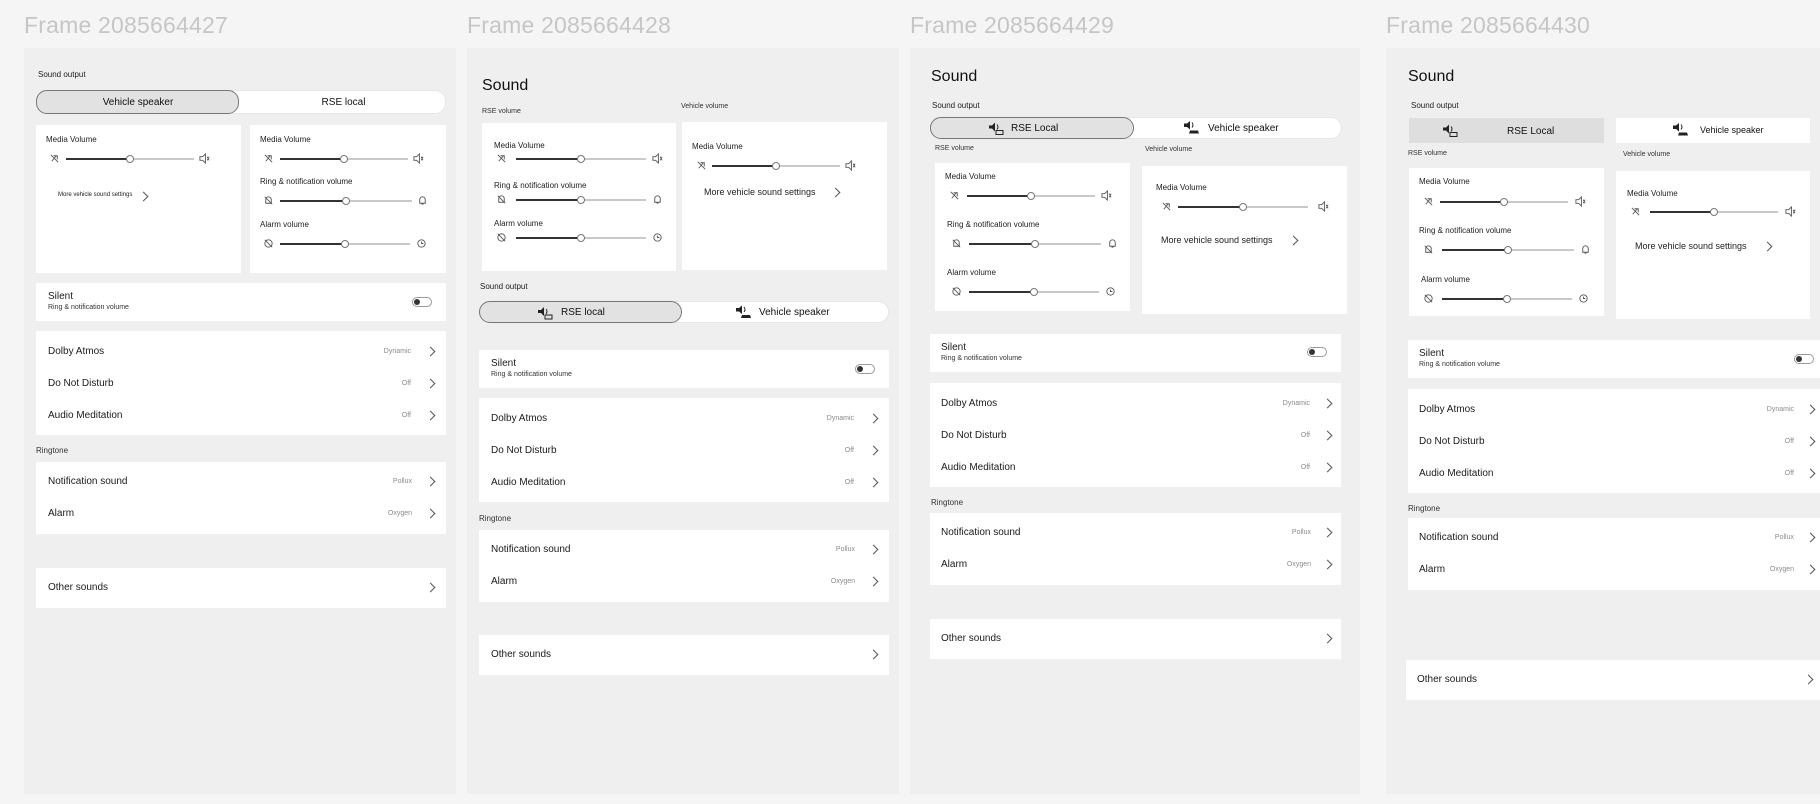  What do you see at coordinates (1506, 130) in the screenshot?
I see `segment-rse-local: RSE Local` at bounding box center [1506, 130].